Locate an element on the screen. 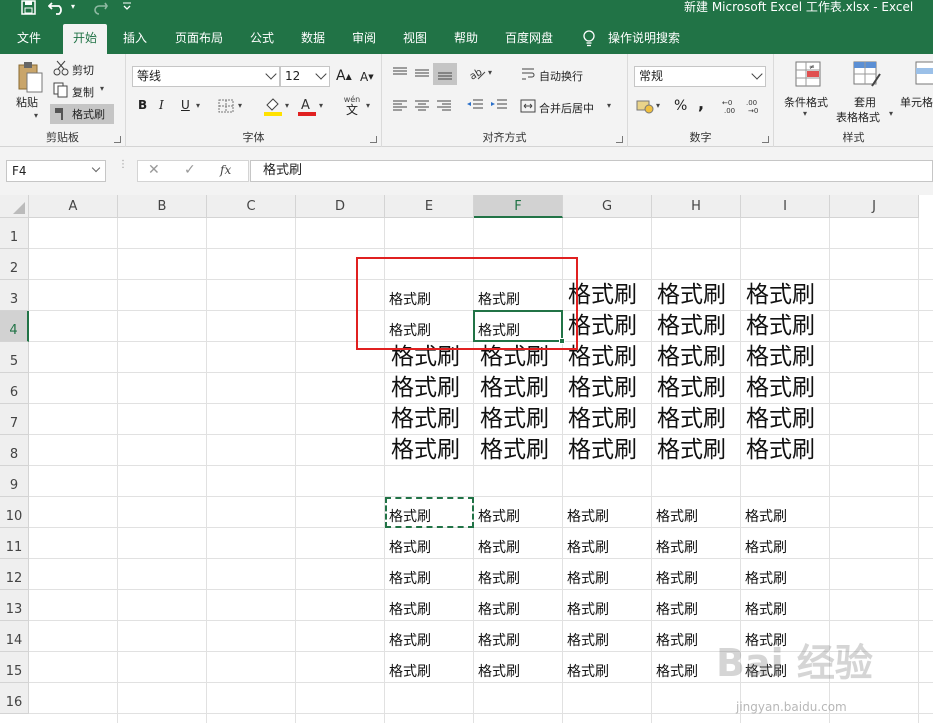 The image size is (933, 723). row-header-15: 15 is located at coordinates (14, 667).